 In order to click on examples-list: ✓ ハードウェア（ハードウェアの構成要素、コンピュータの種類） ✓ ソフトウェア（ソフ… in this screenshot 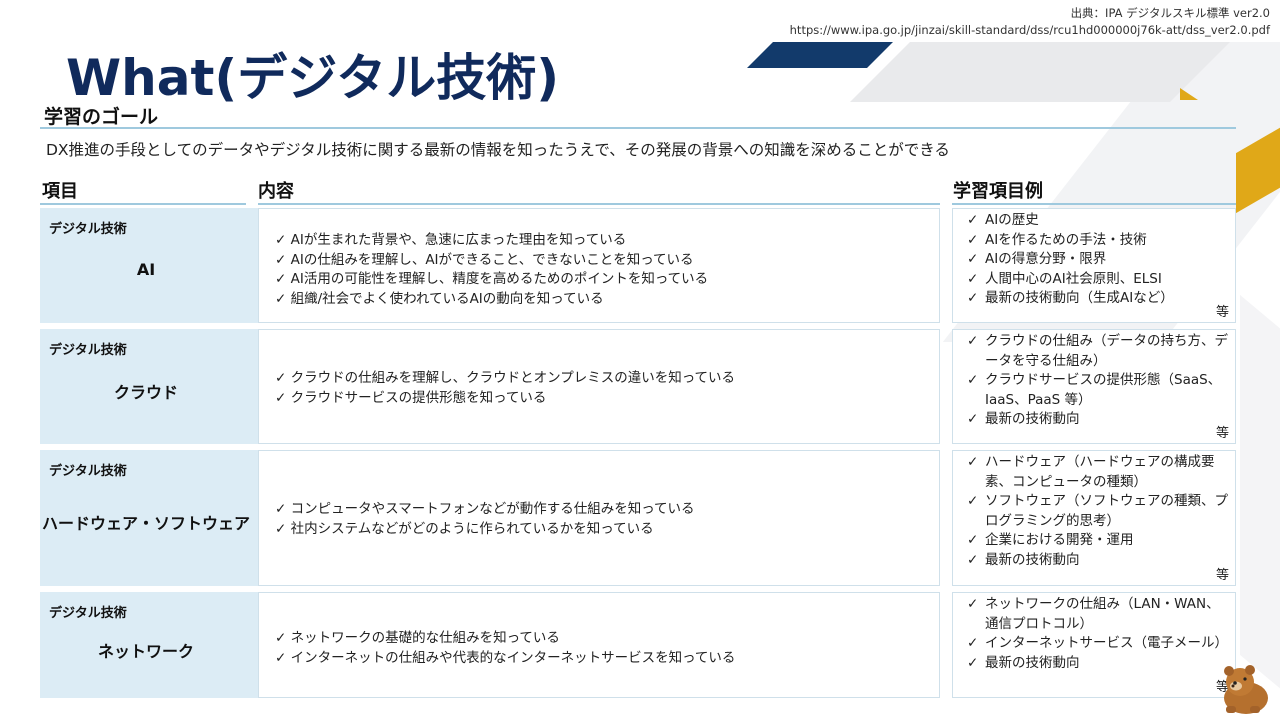, I will do `click(1100, 511)`.